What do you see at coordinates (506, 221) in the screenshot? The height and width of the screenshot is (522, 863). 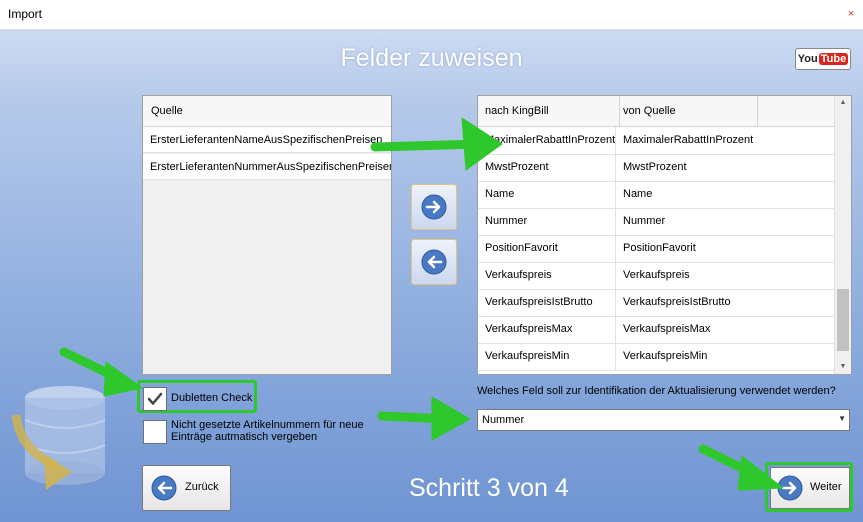 I see `cell-target-field: Nummer` at bounding box center [506, 221].